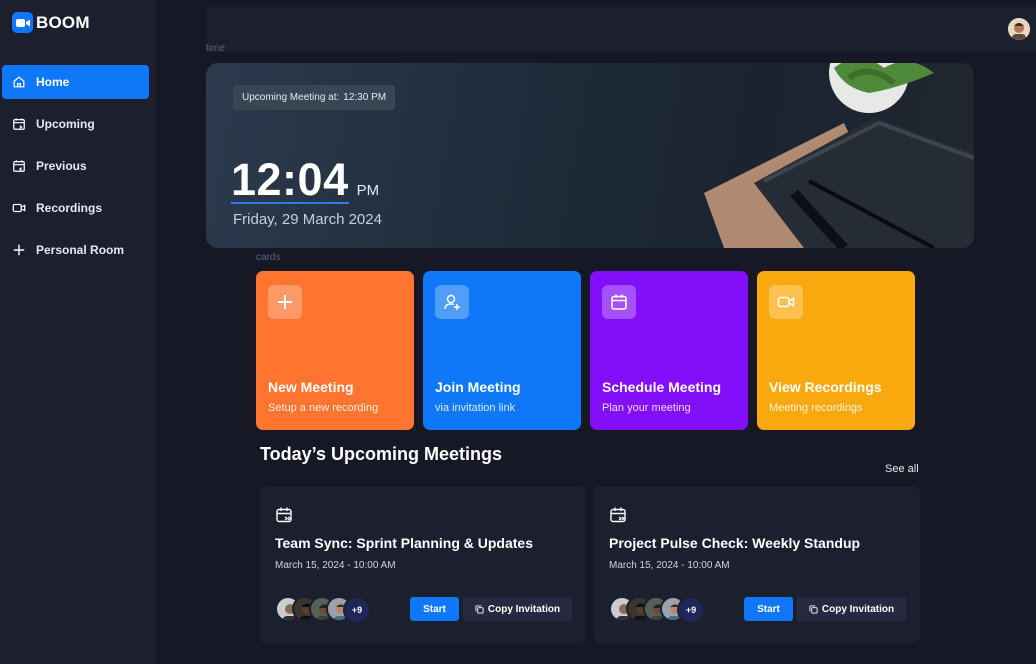  Describe the element at coordinates (502, 350) in the screenshot. I see `join-meeting-card: Join Meeting via invitation link` at that location.